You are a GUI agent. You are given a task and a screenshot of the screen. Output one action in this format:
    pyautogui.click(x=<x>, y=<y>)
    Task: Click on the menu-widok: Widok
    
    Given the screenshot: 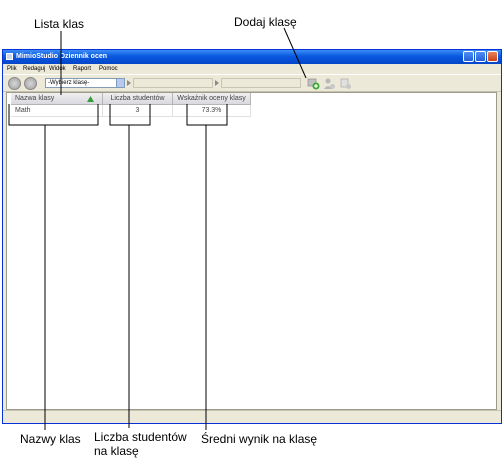 What is the action you would take?
    pyautogui.click(x=57, y=69)
    